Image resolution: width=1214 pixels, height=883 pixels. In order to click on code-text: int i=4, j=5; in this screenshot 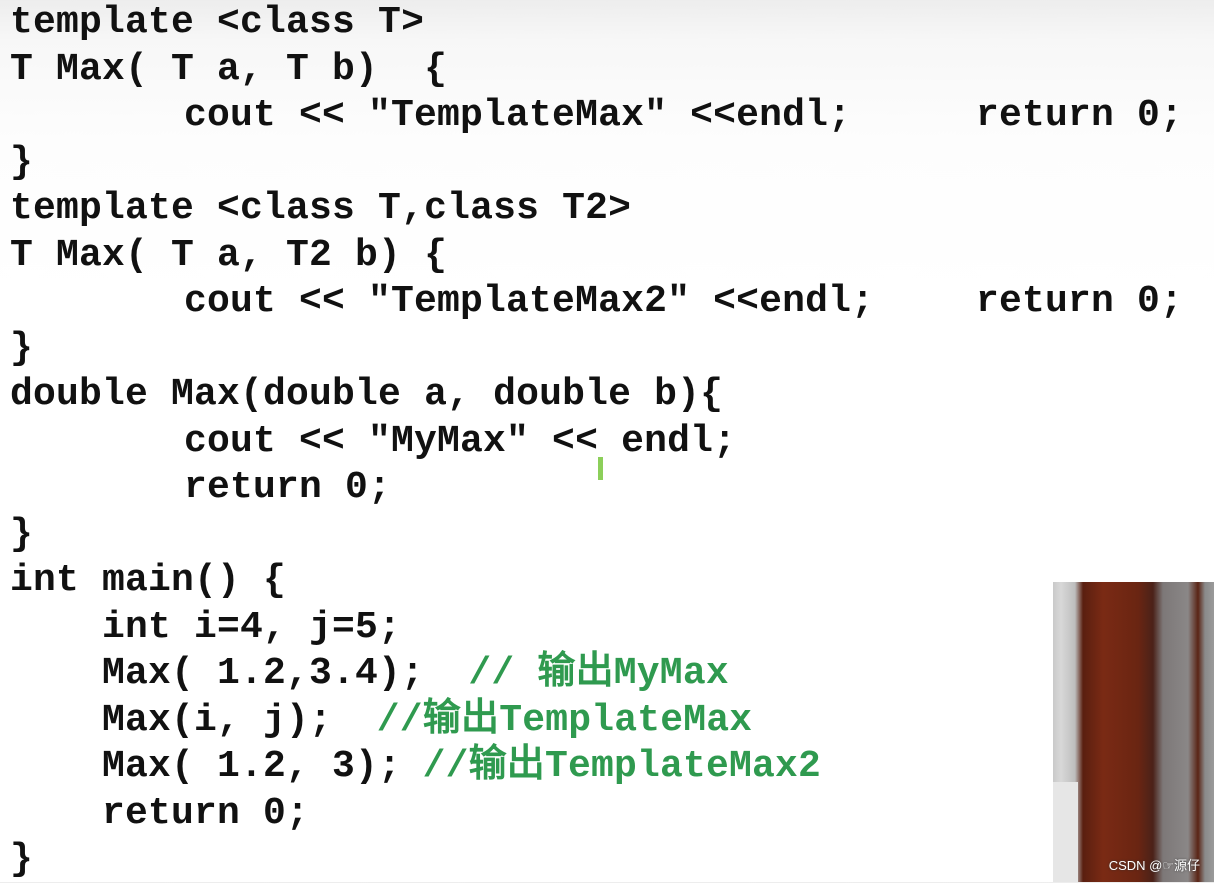, I will do `click(252, 627)`.